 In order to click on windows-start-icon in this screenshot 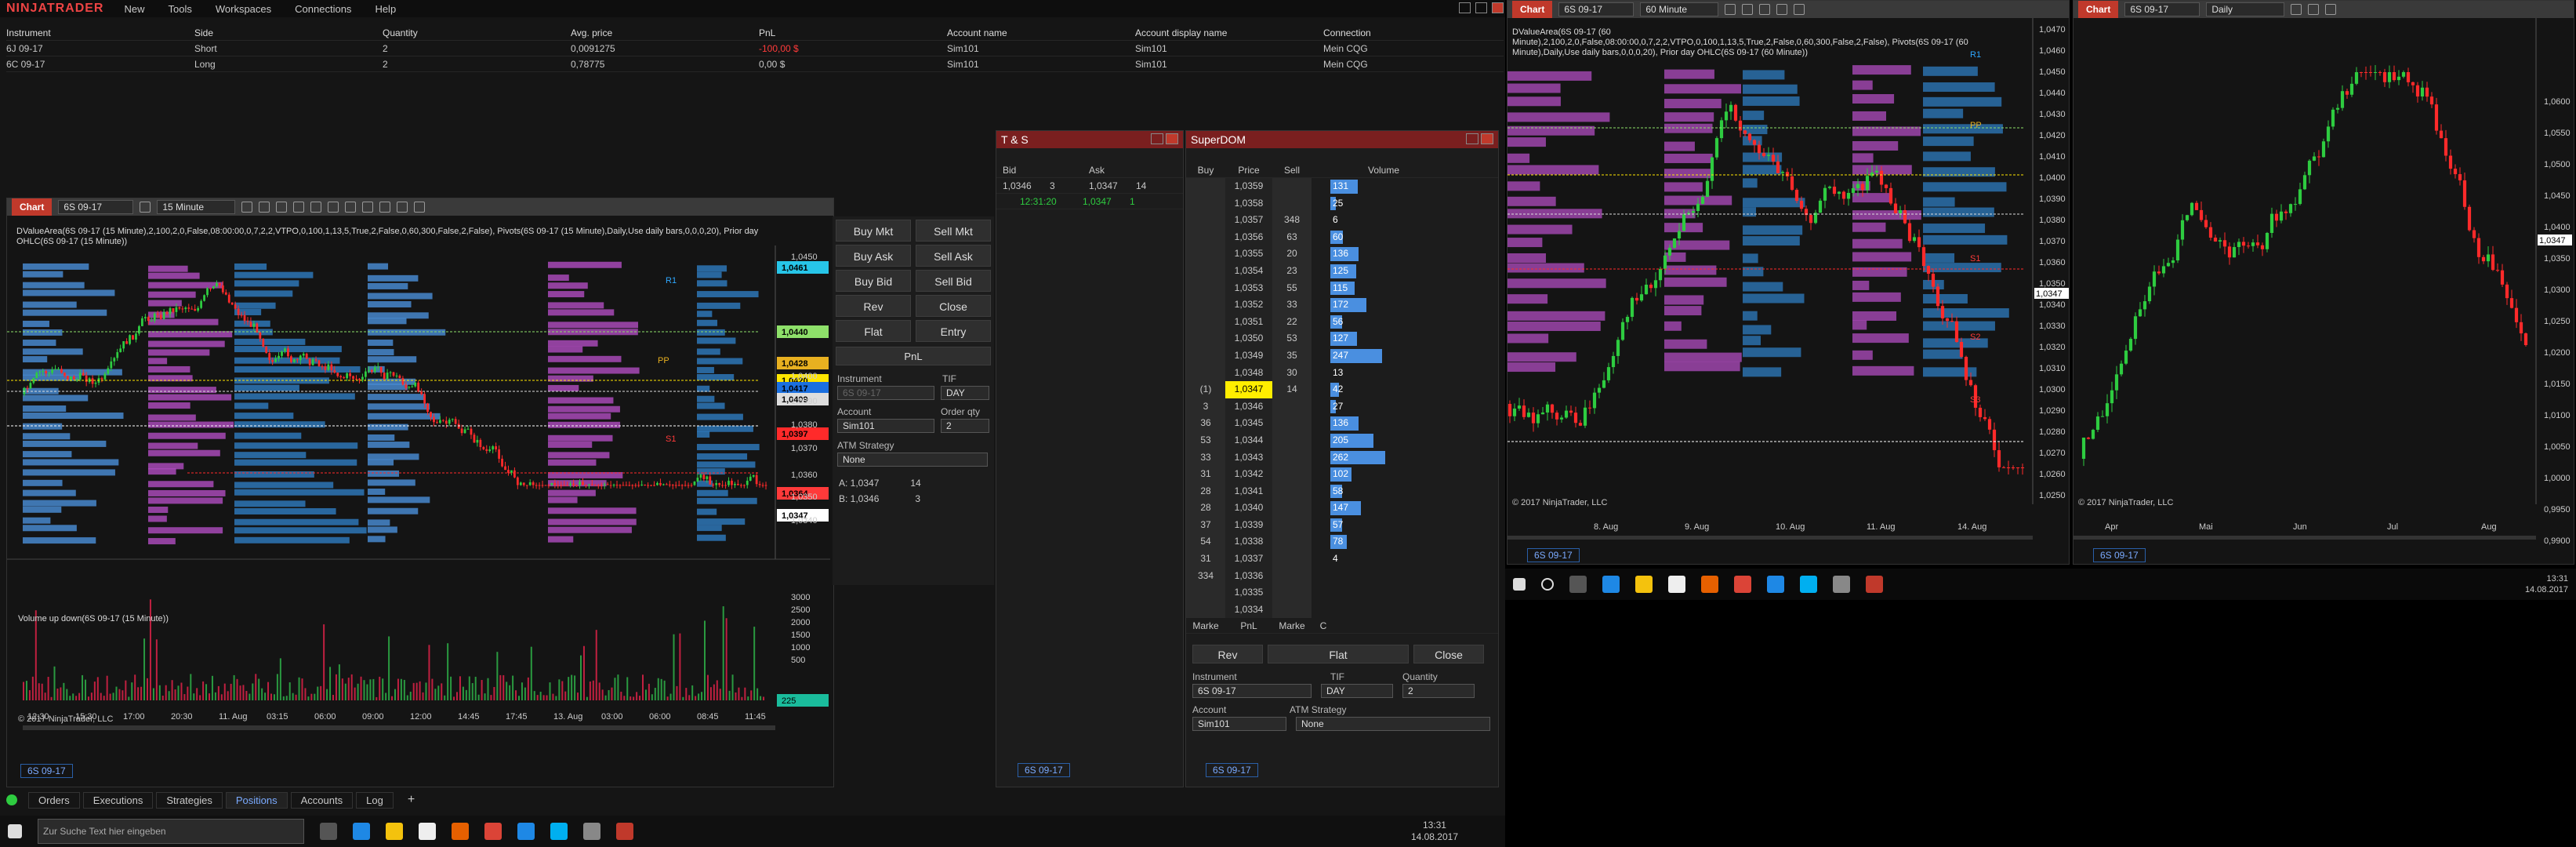, I will do `click(15, 831)`.